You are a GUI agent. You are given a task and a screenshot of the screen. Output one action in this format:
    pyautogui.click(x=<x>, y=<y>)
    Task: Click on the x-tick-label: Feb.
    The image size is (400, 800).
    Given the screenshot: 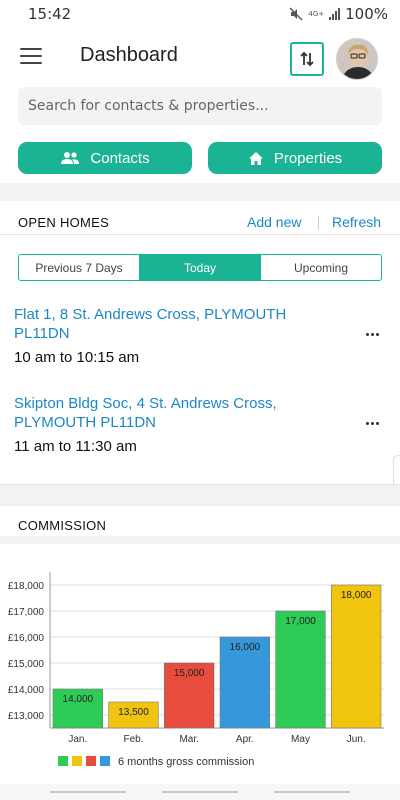 What is the action you would take?
    pyautogui.click(x=133, y=739)
    